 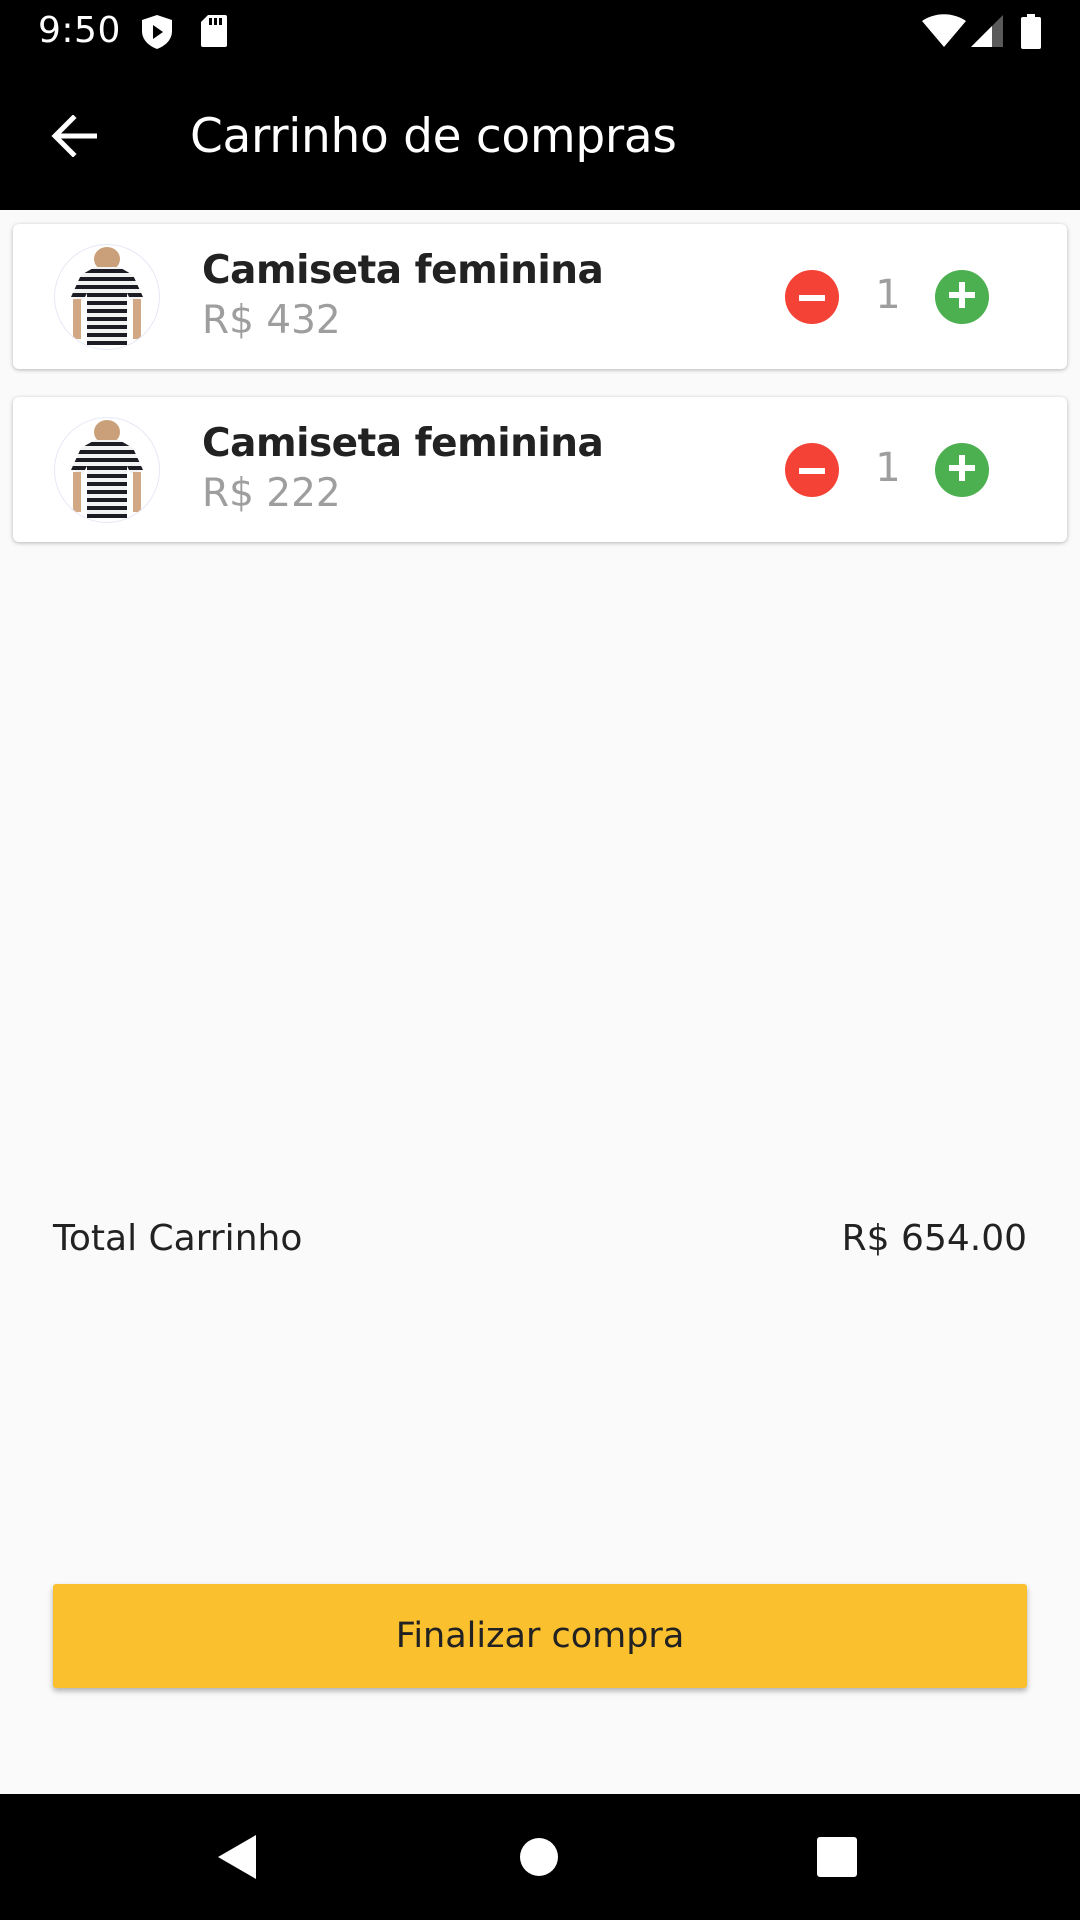 I want to click on wifi-icon, so click(x=944, y=33).